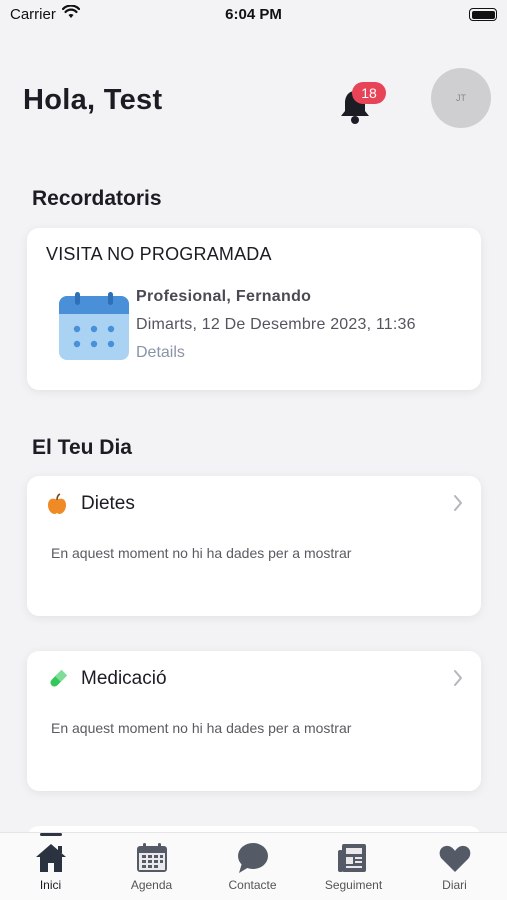 This screenshot has width=507, height=900. I want to click on notification-badge: 18, so click(369, 93).